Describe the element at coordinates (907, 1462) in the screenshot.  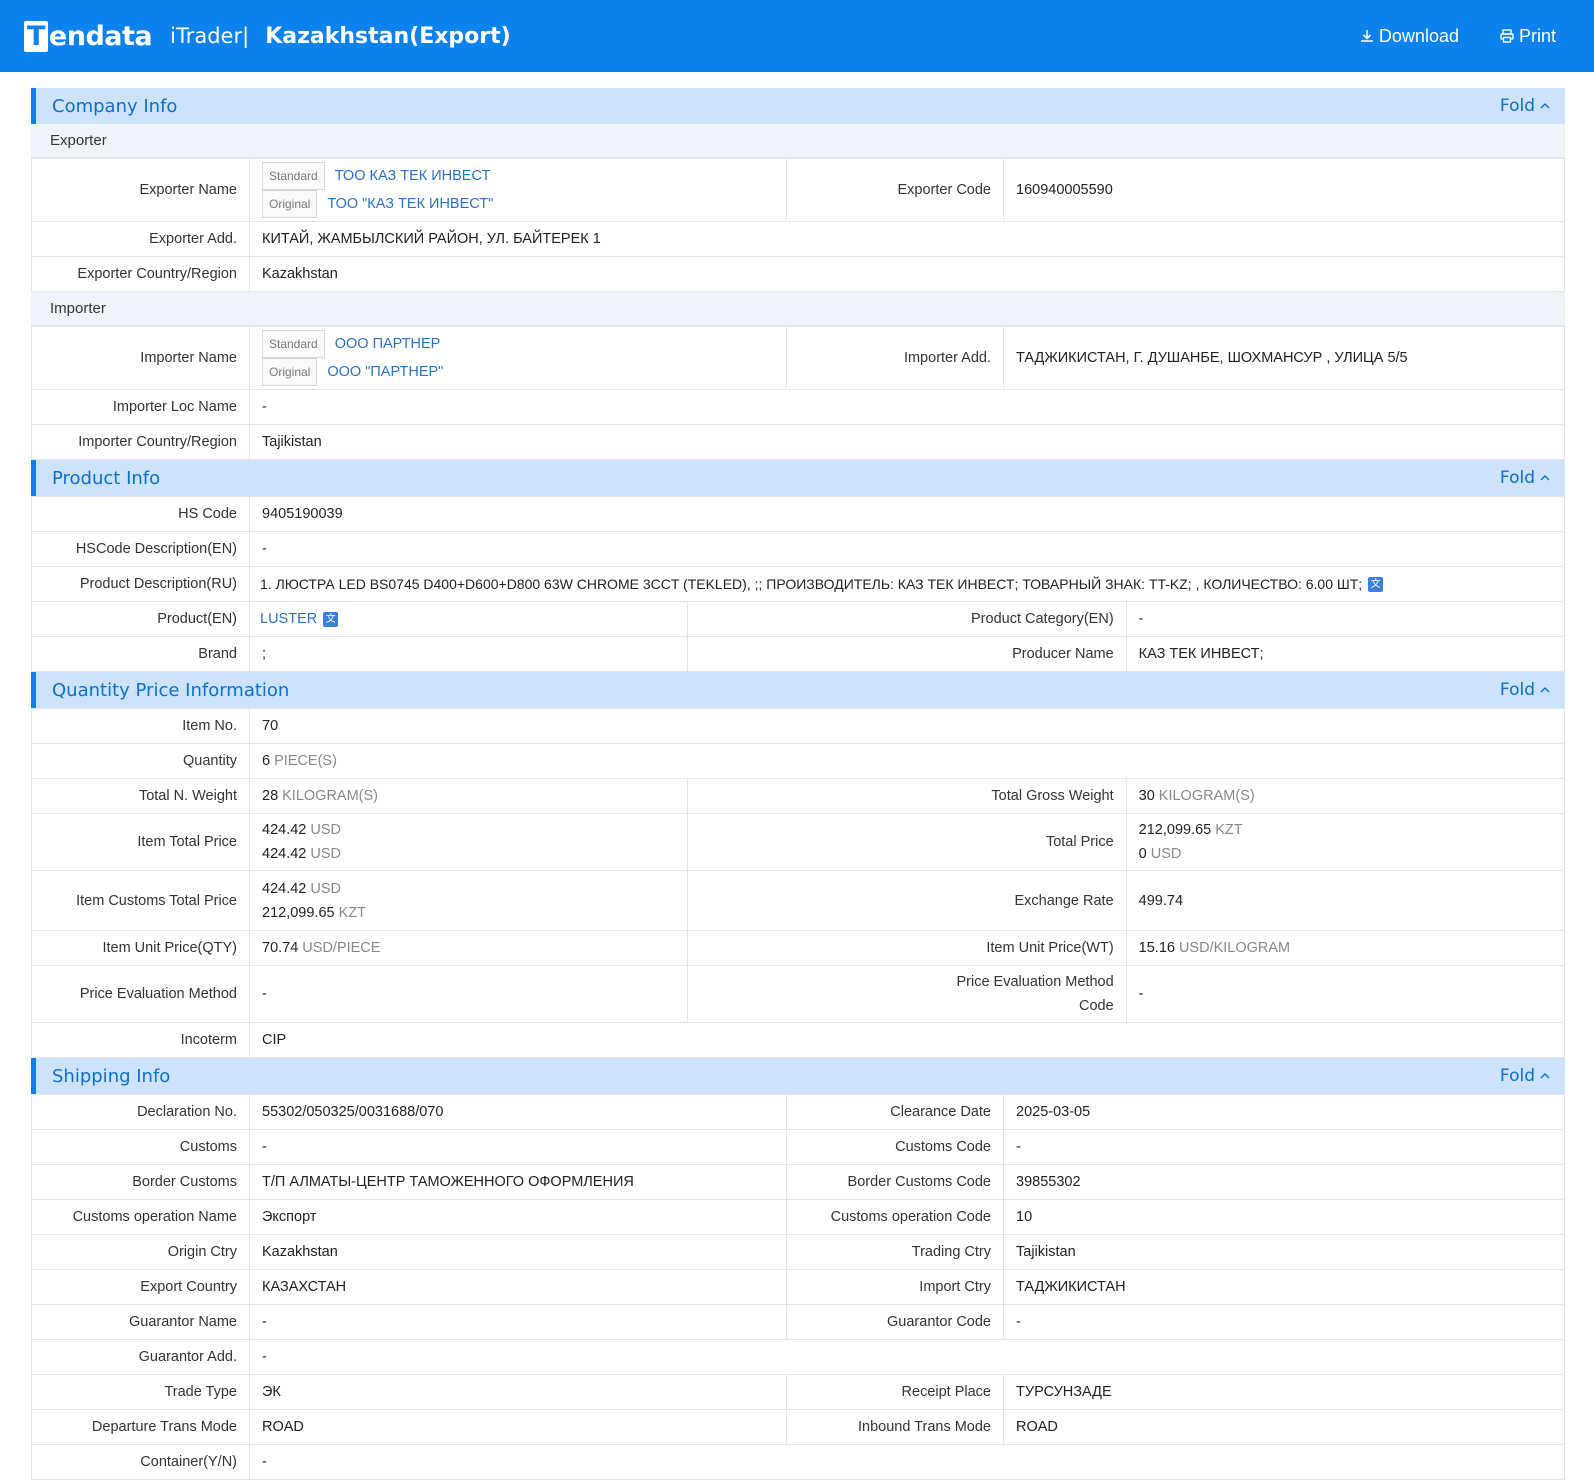
I see `container-yn: -` at that location.